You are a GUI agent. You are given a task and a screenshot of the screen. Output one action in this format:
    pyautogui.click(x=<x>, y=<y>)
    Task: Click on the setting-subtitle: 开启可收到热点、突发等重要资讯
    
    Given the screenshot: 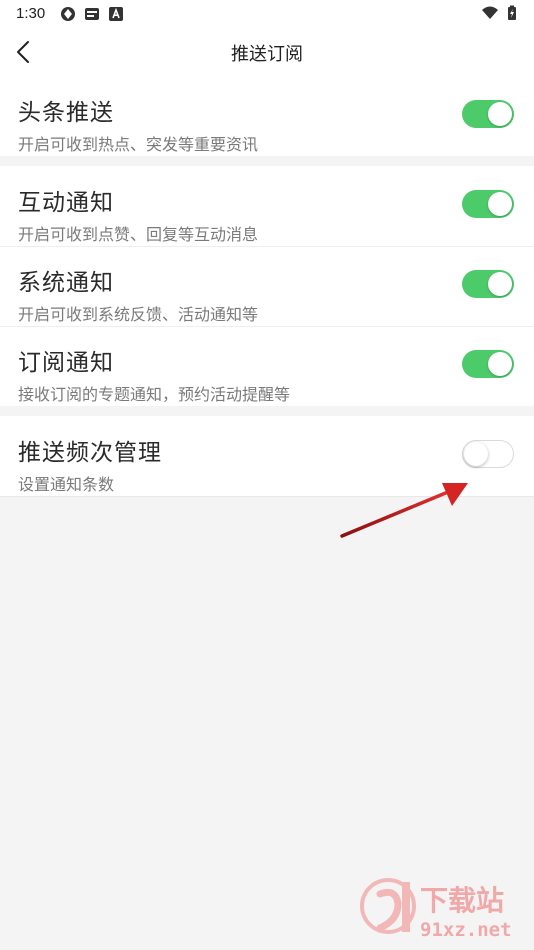 What is the action you would take?
    pyautogui.click(x=138, y=145)
    